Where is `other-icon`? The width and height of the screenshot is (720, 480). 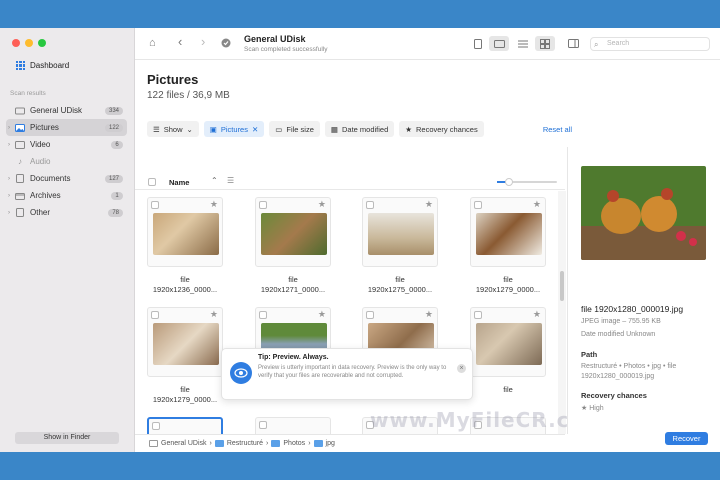 other-icon is located at coordinates (20, 213).